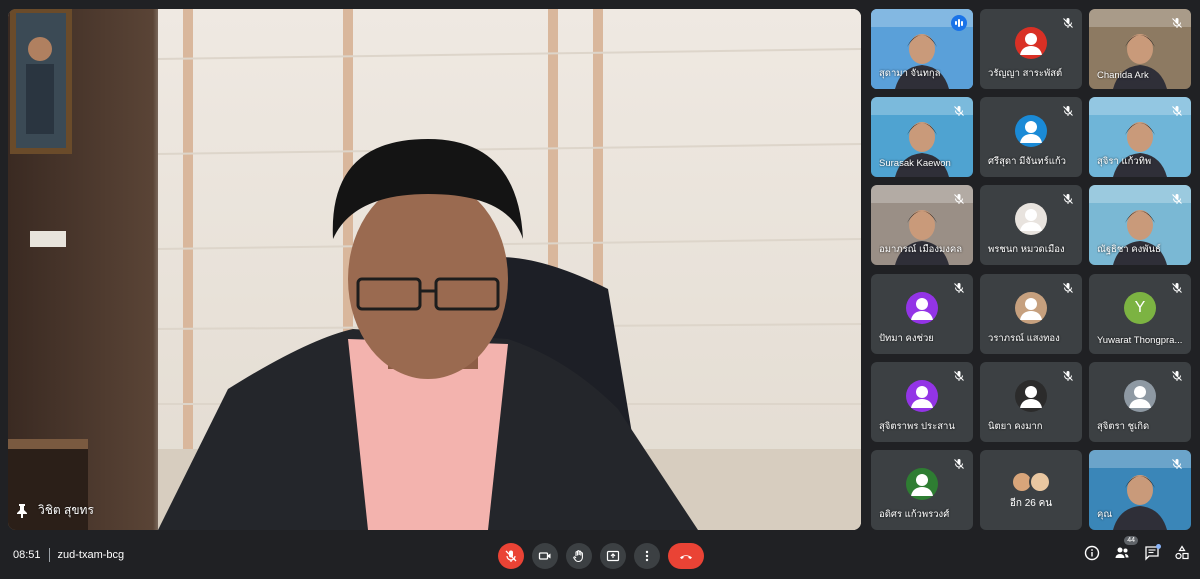 This screenshot has width=1200, height=579. I want to click on participant-name: วราภรณ์ แสงทอง, so click(1024, 338).